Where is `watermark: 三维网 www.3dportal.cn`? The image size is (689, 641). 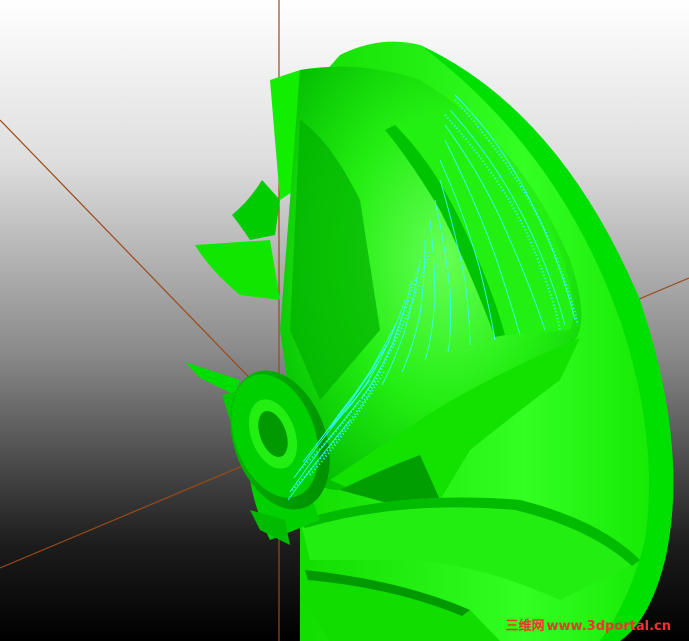
watermark: 三维网 www.3dportal.cn is located at coordinates (589, 627).